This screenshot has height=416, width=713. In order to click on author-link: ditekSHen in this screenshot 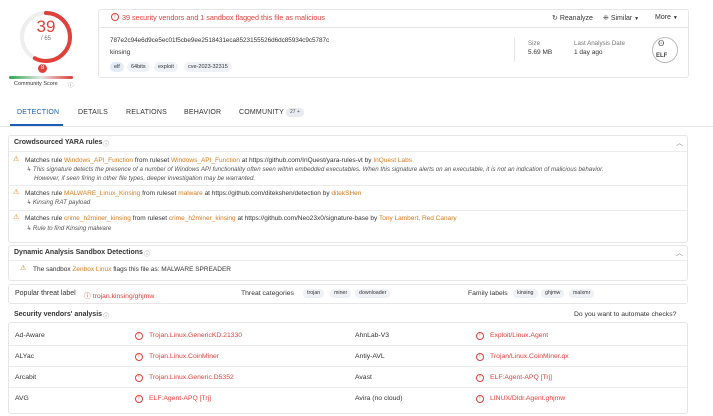, I will do `click(346, 193)`.